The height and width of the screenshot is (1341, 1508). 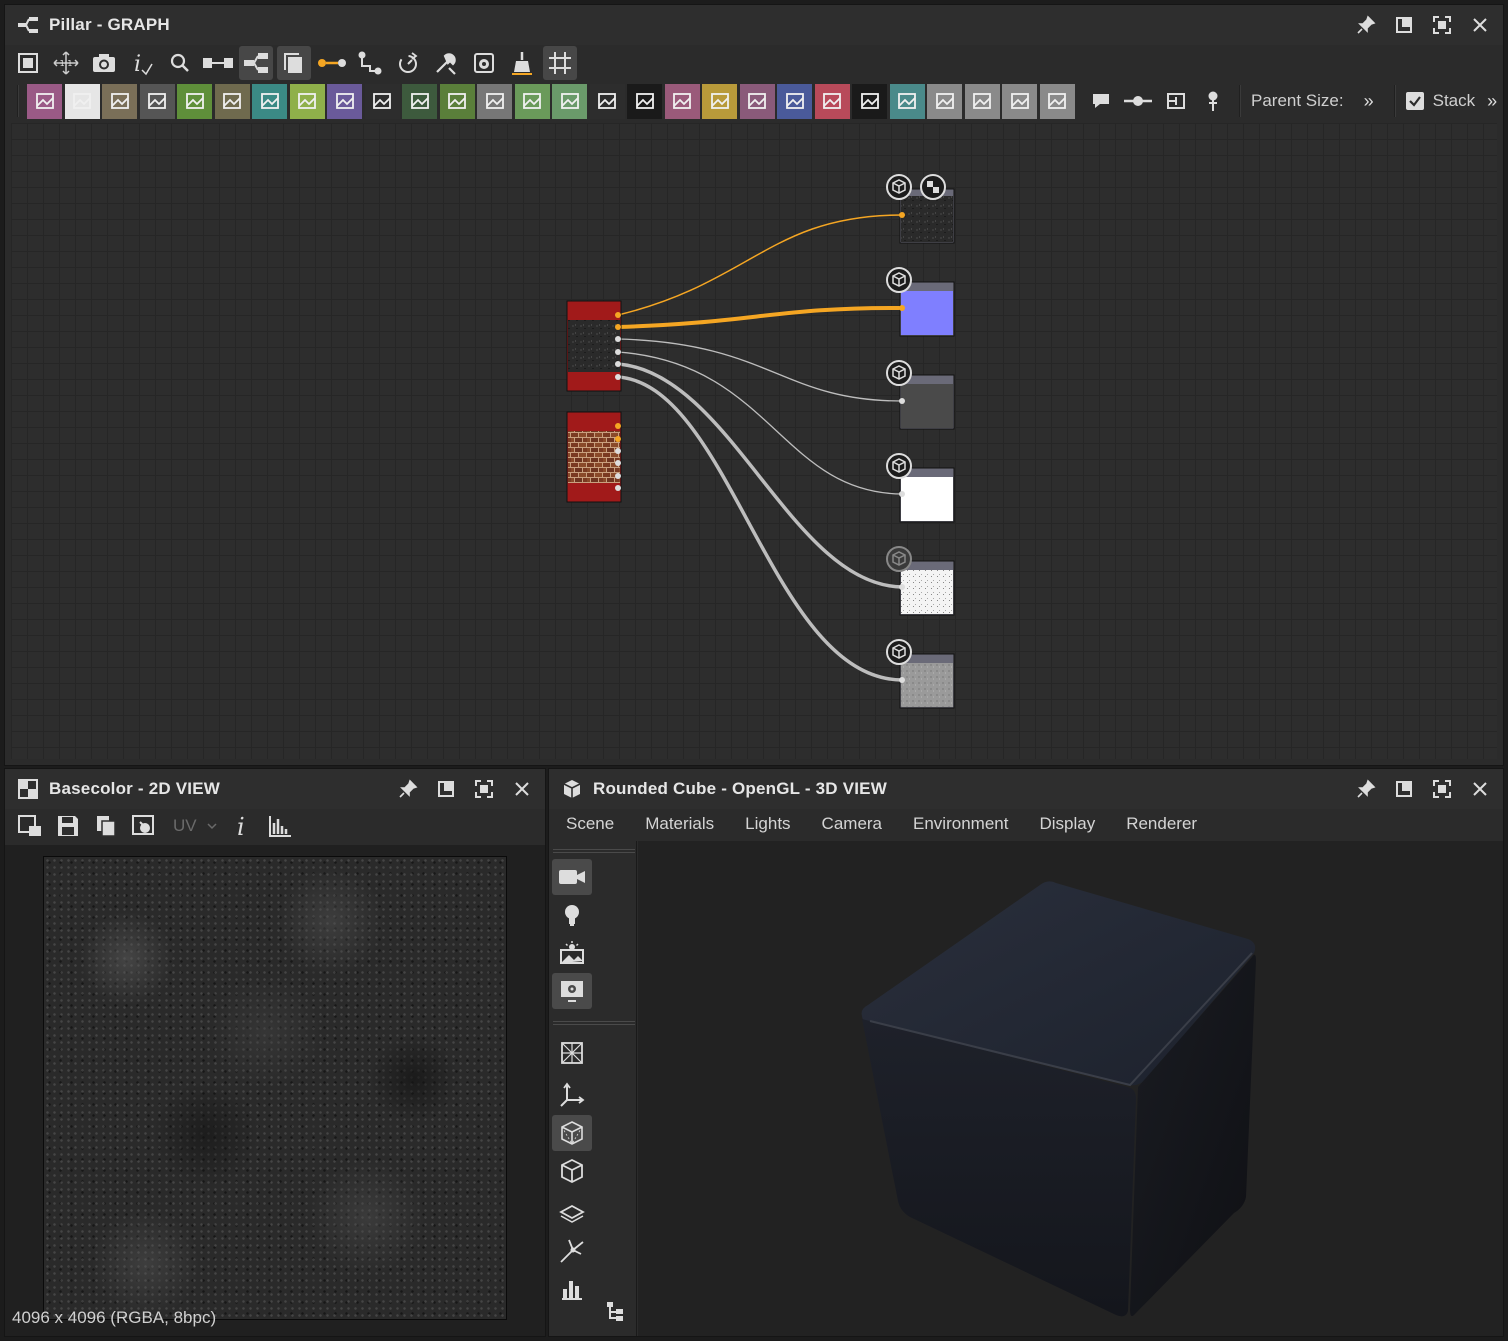 I want to click on frame-icon, so click(x=1057, y=101).